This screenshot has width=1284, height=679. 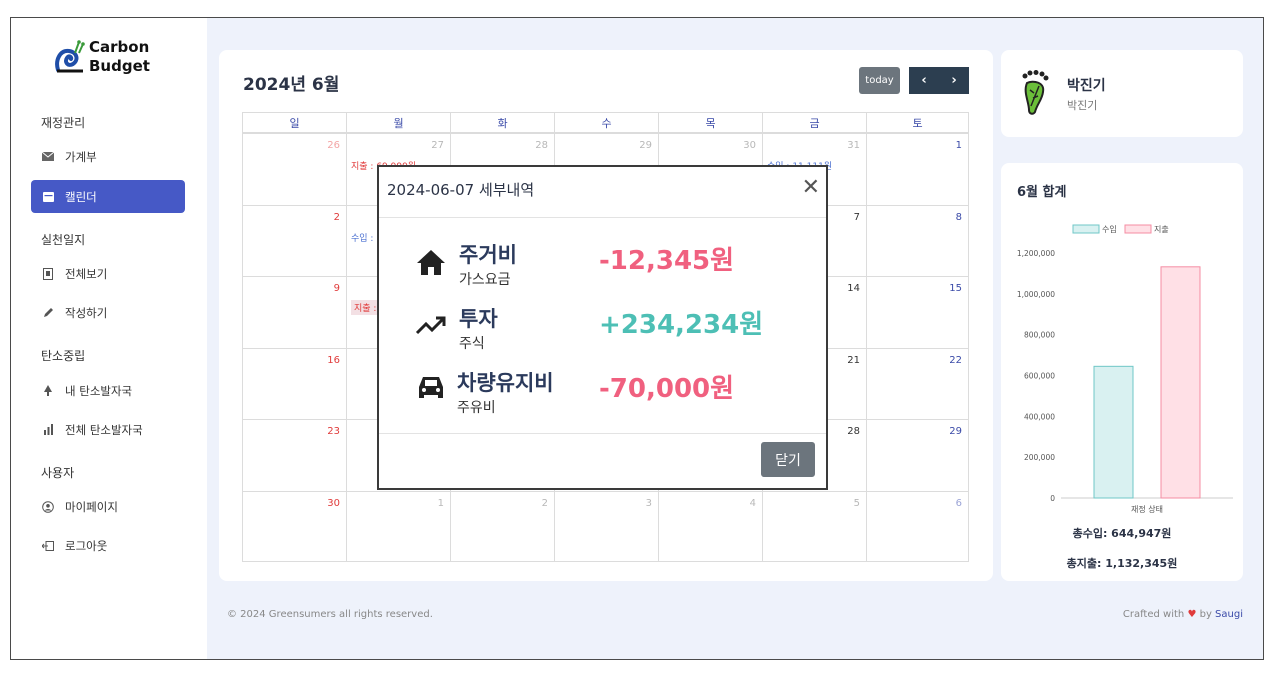 I want to click on calendar-day-cell: 4, so click(x=710, y=526).